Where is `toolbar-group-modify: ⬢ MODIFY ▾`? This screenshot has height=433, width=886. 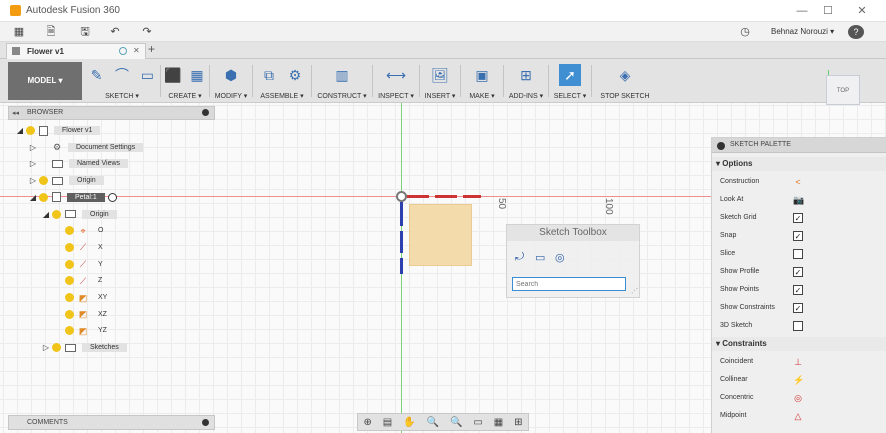
toolbar-group-modify: ⬢ MODIFY ▾ is located at coordinates (231, 81).